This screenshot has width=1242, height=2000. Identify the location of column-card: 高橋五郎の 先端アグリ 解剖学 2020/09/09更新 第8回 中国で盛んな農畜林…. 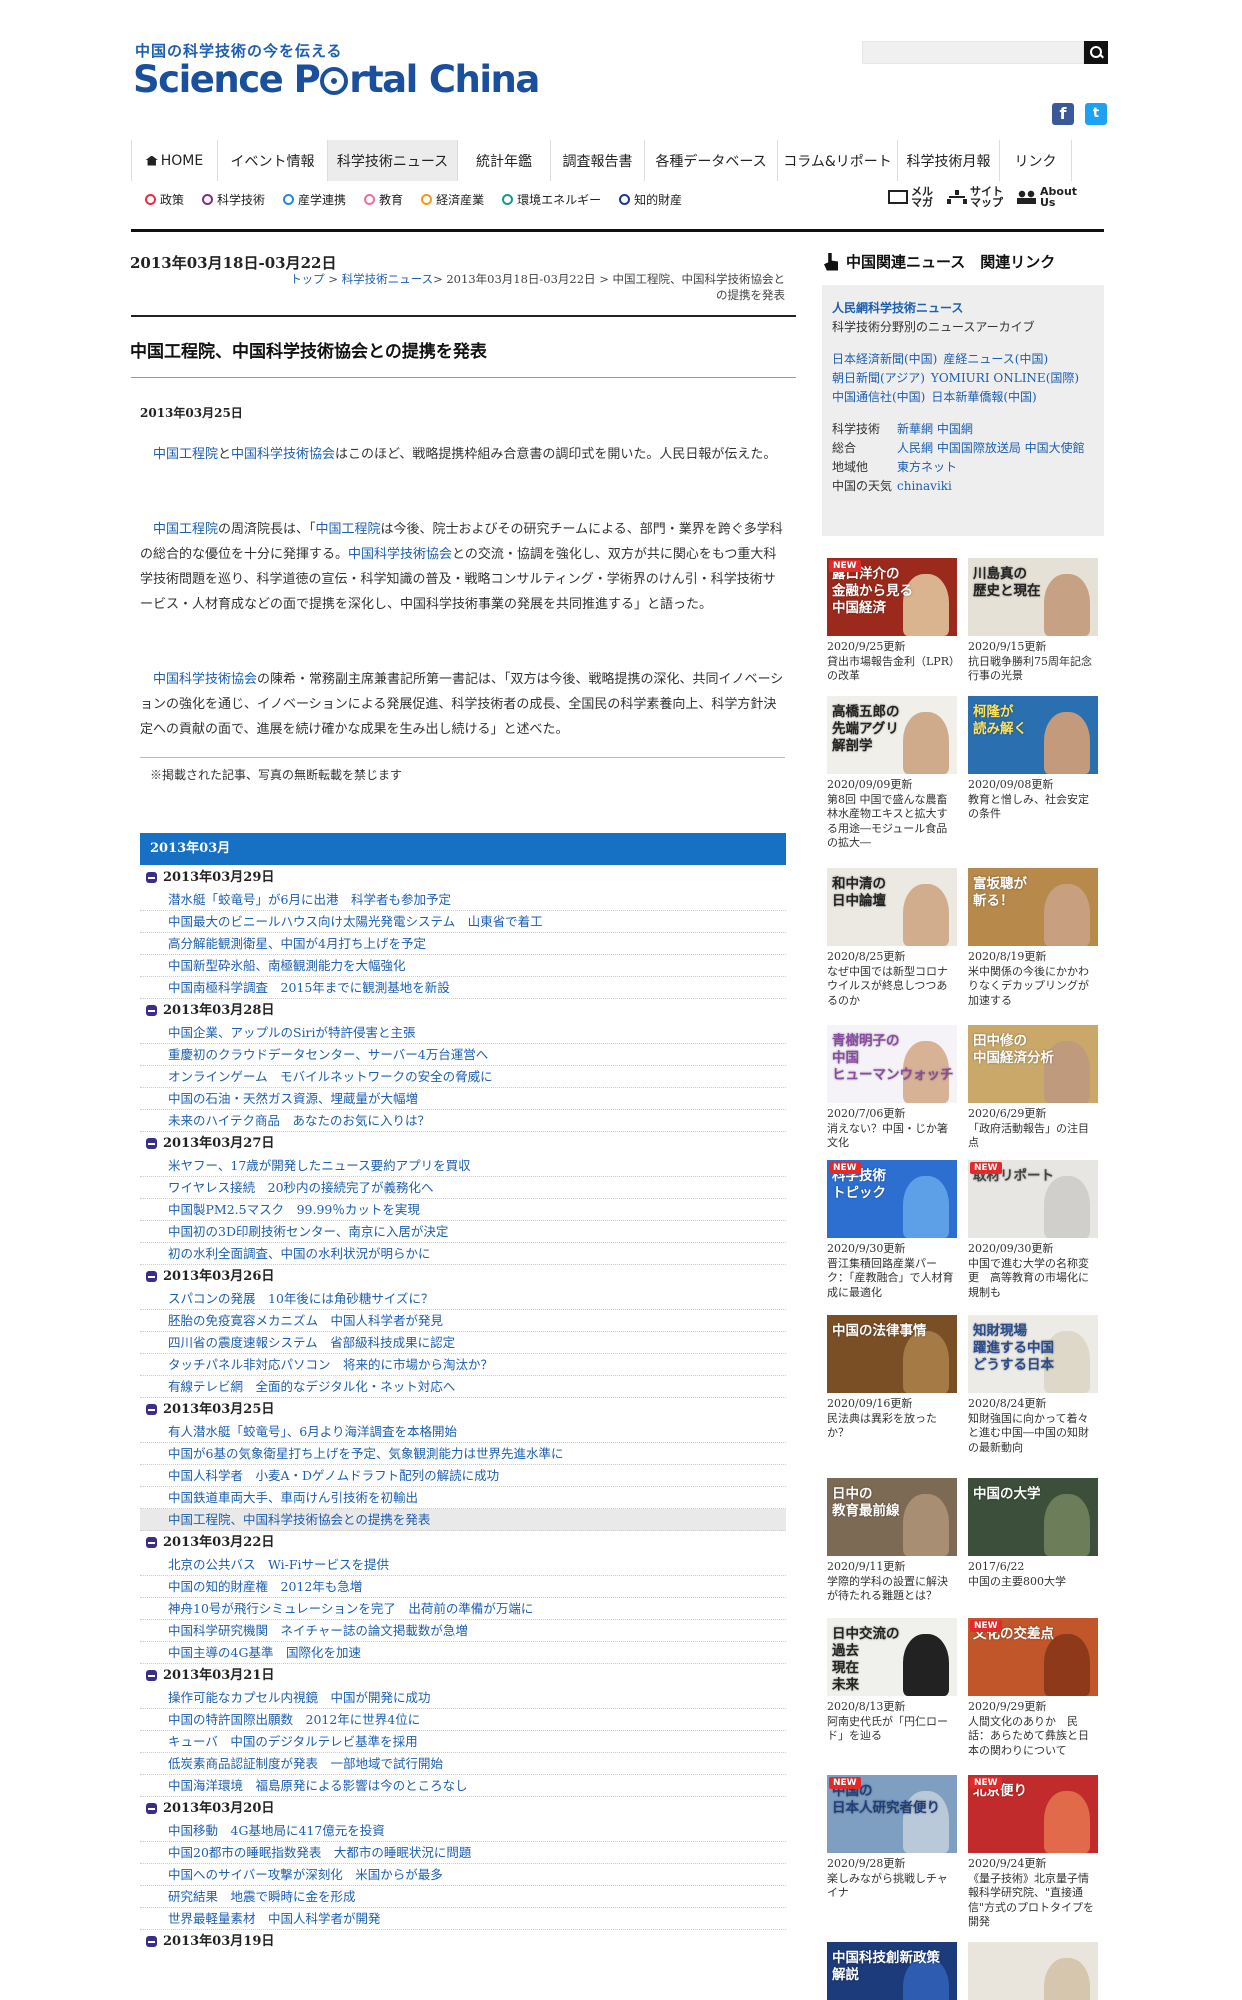
(892, 773).